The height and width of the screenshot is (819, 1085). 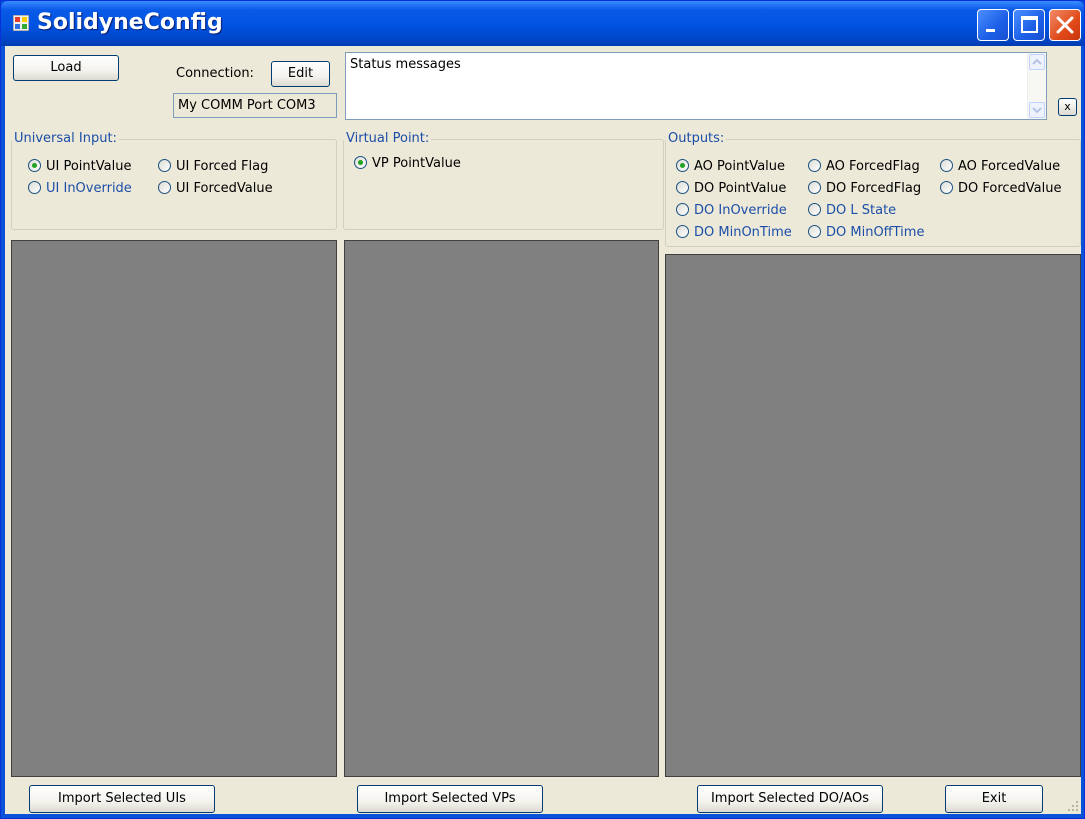 I want to click on edit-connection-button: Edit, so click(x=300, y=74).